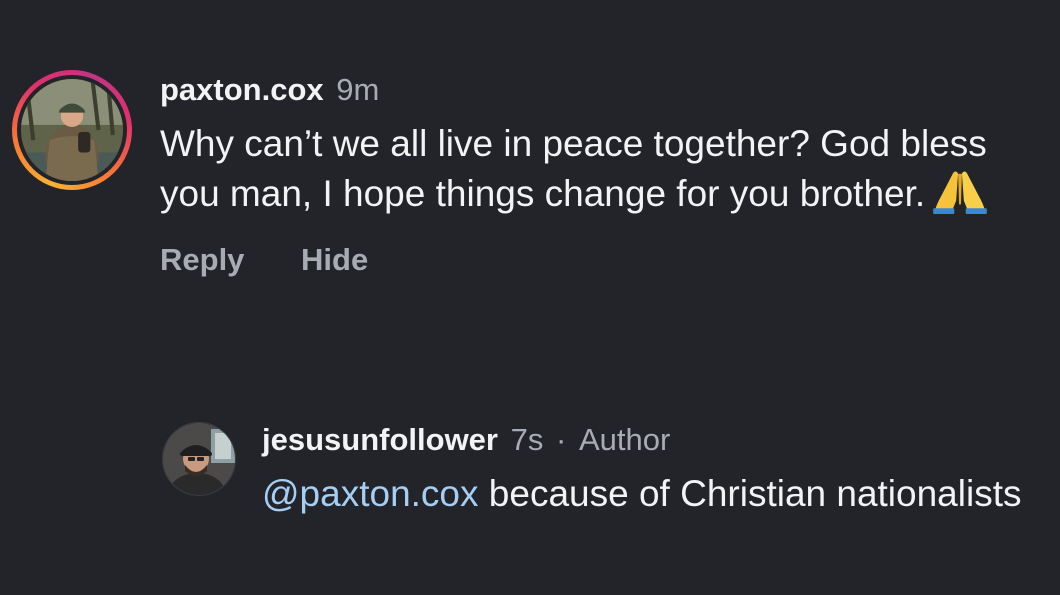 This screenshot has height=595, width=1060. I want to click on comment-text-body: because of Christian nationalists, so click(750, 493).